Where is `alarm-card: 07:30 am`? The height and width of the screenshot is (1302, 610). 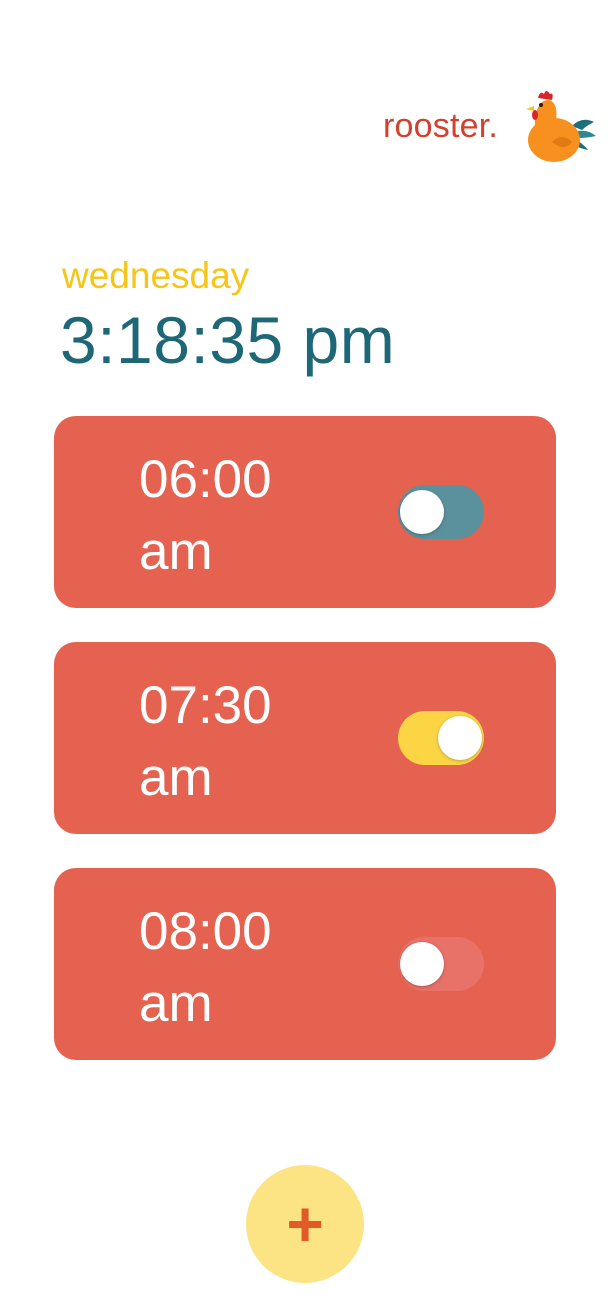 alarm-card: 07:30 am is located at coordinates (305, 738).